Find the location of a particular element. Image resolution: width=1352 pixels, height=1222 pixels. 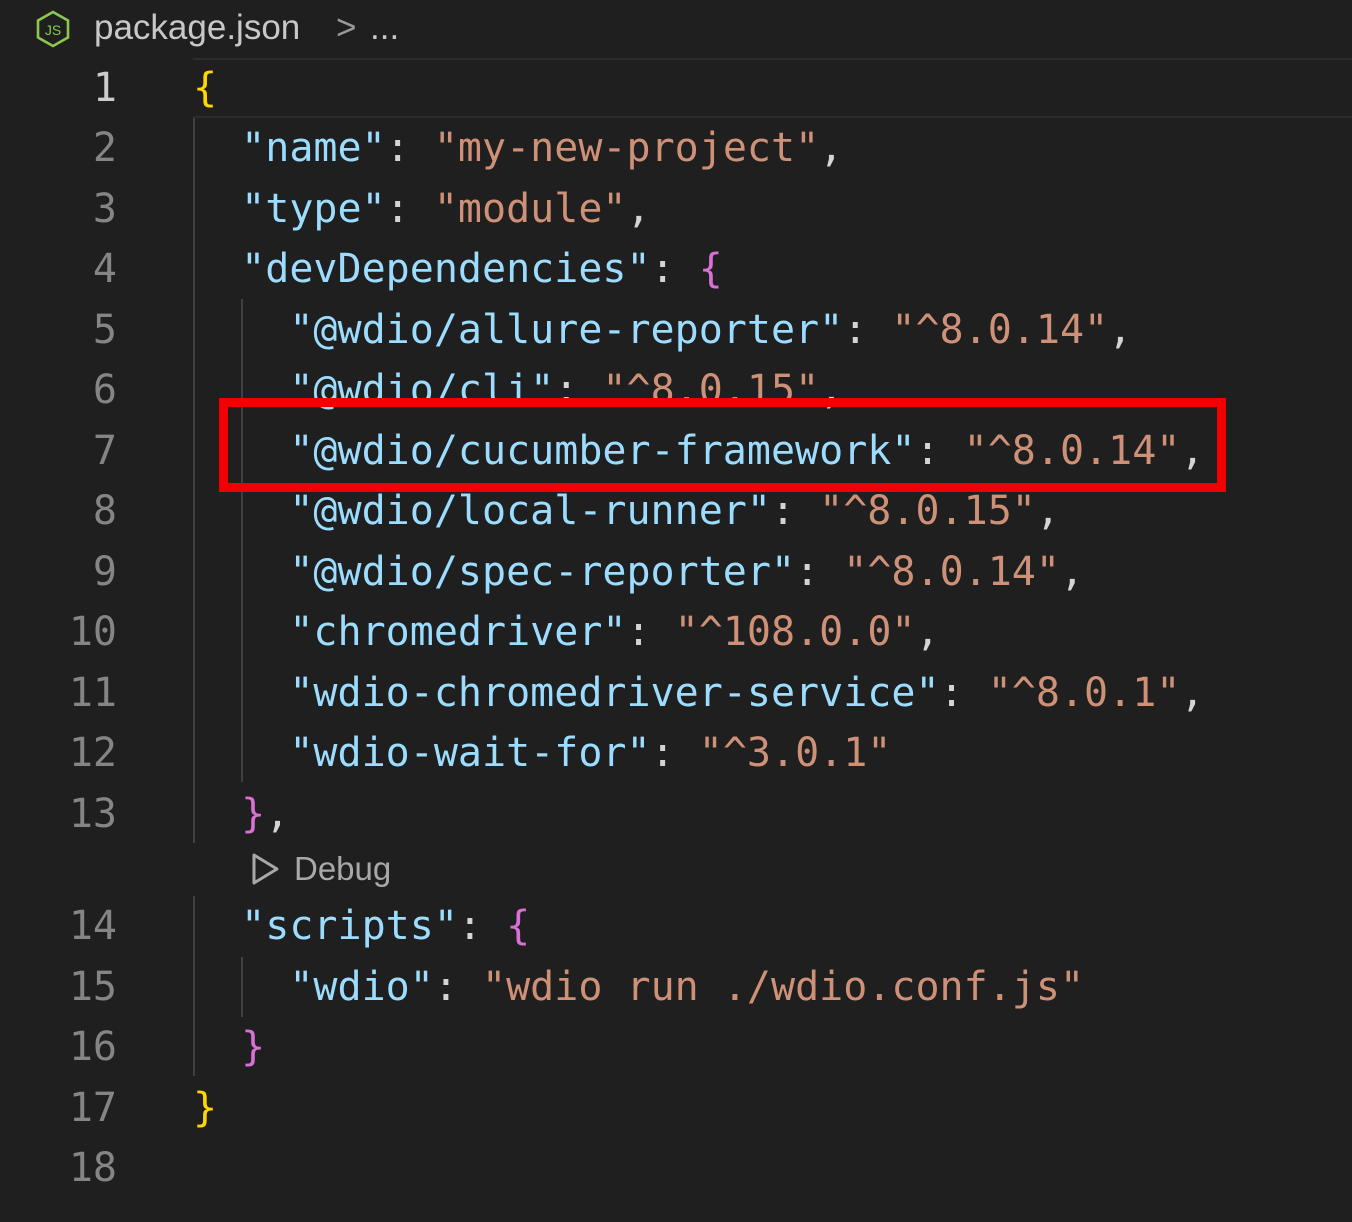

code-line: 8 "@wdio/local-runner": "^8.0.15", is located at coordinates (676, 511).